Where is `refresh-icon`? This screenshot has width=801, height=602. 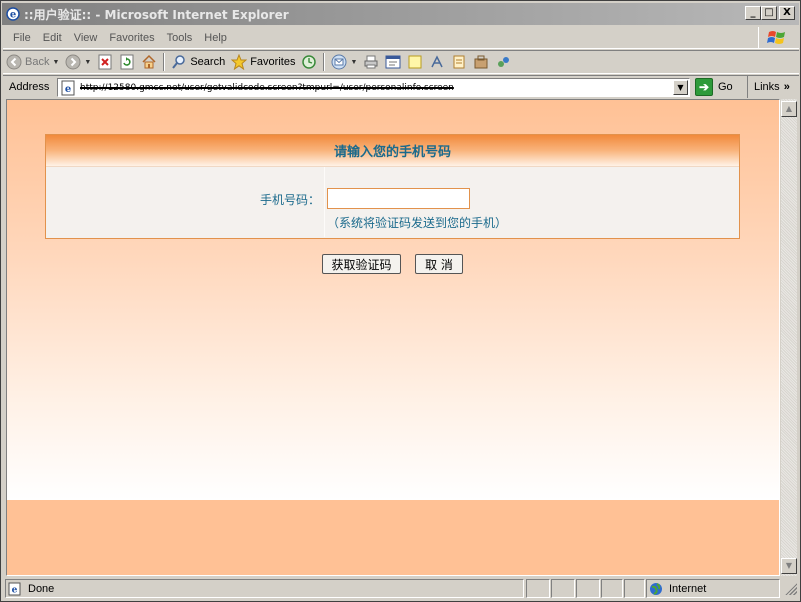
refresh-icon is located at coordinates (127, 62).